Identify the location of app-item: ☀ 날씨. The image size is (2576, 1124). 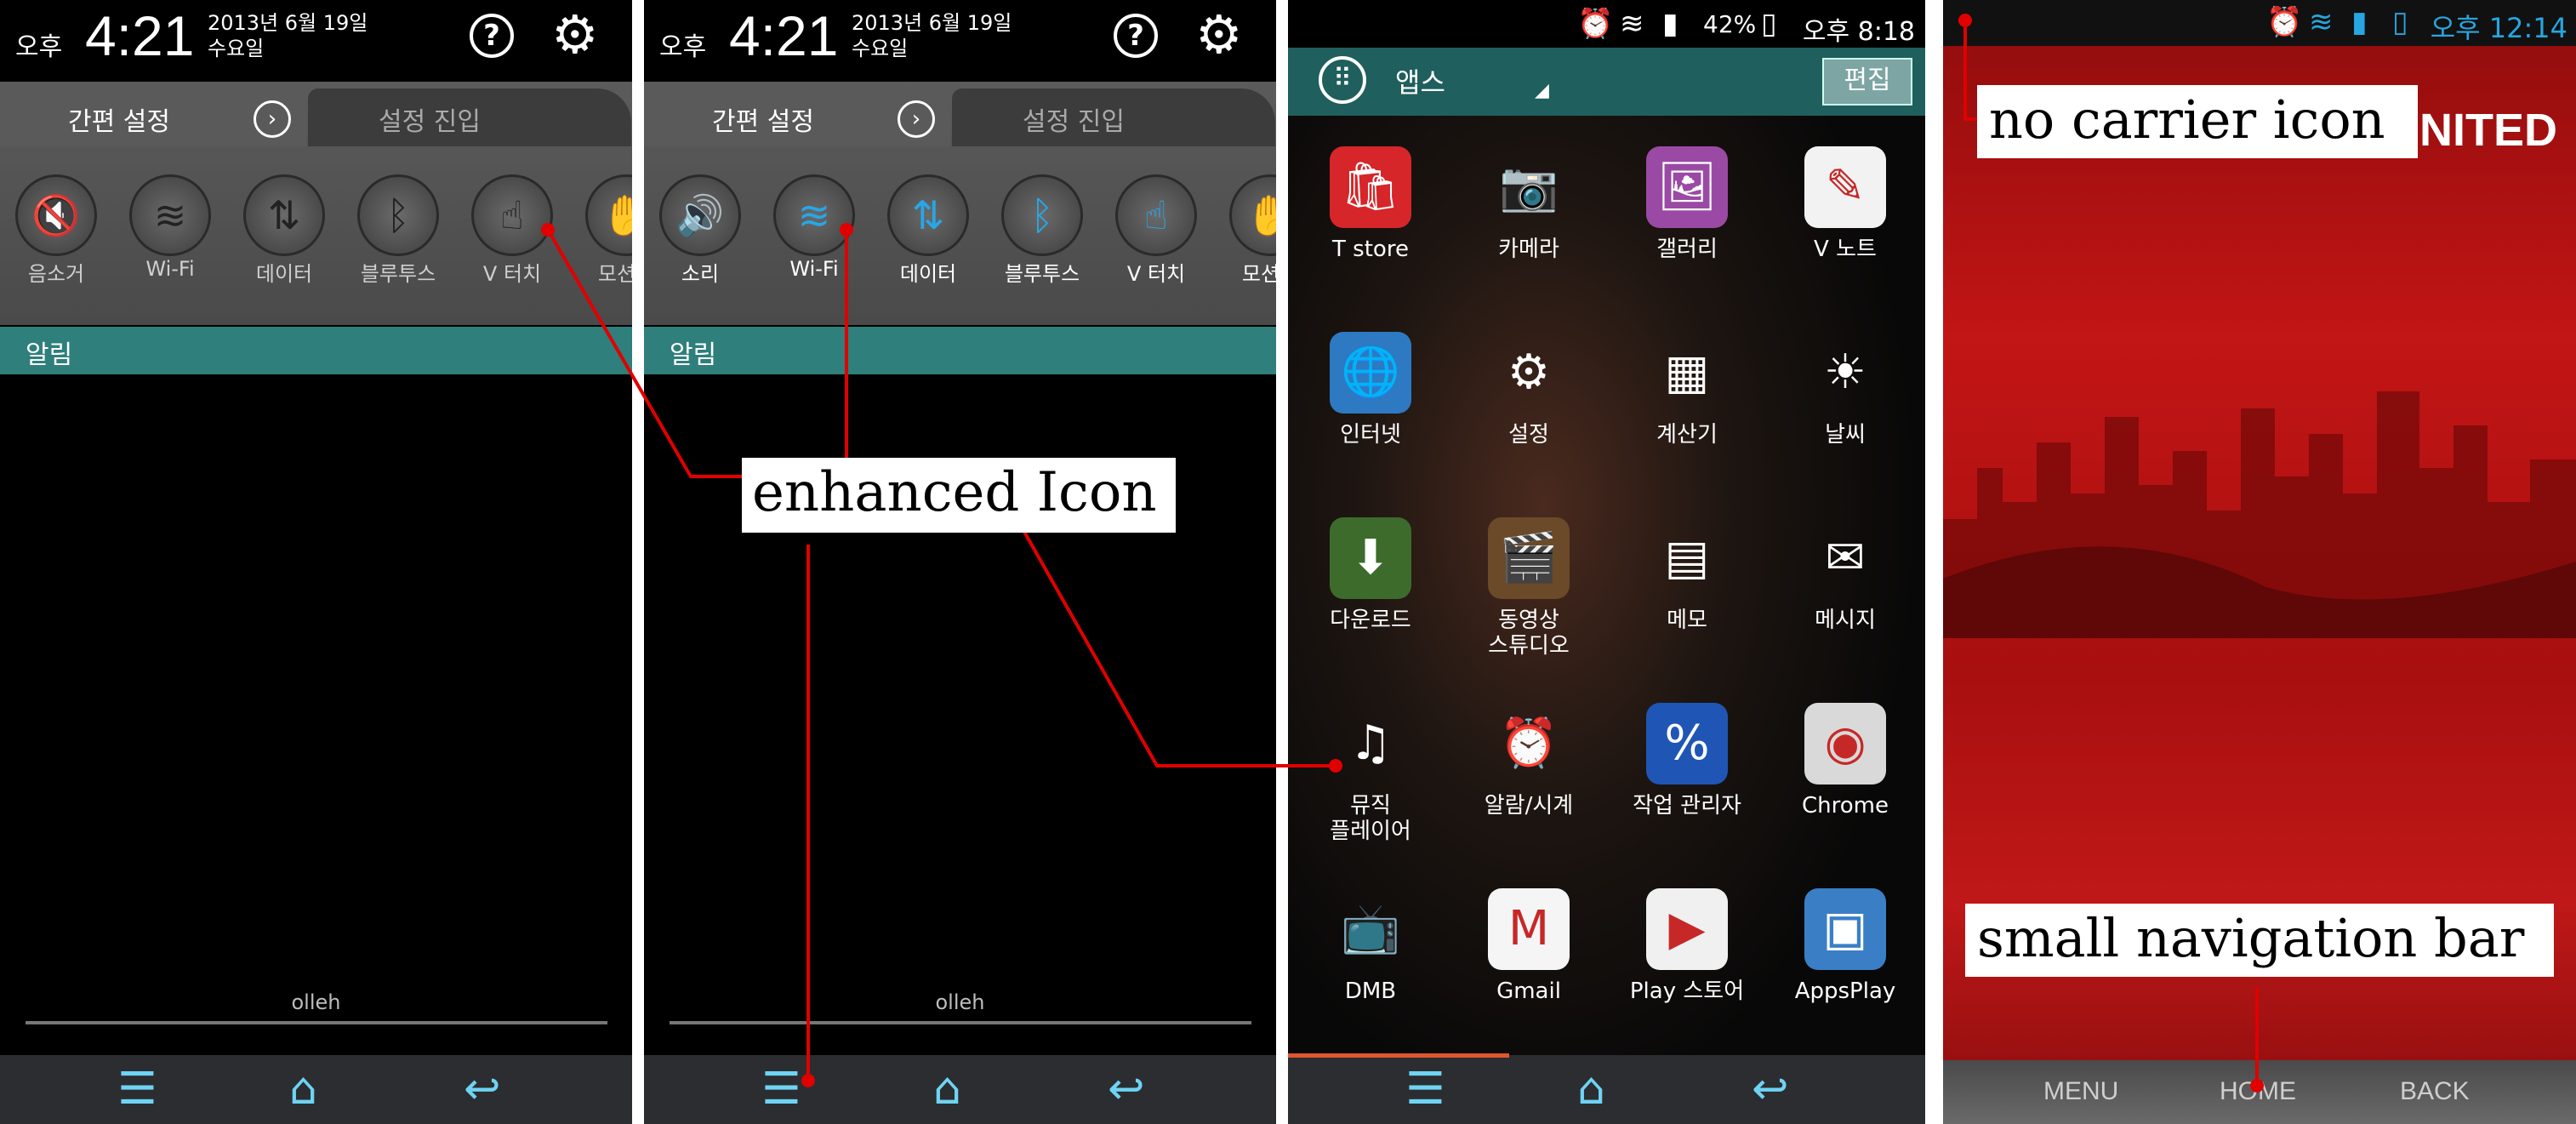
(1845, 390).